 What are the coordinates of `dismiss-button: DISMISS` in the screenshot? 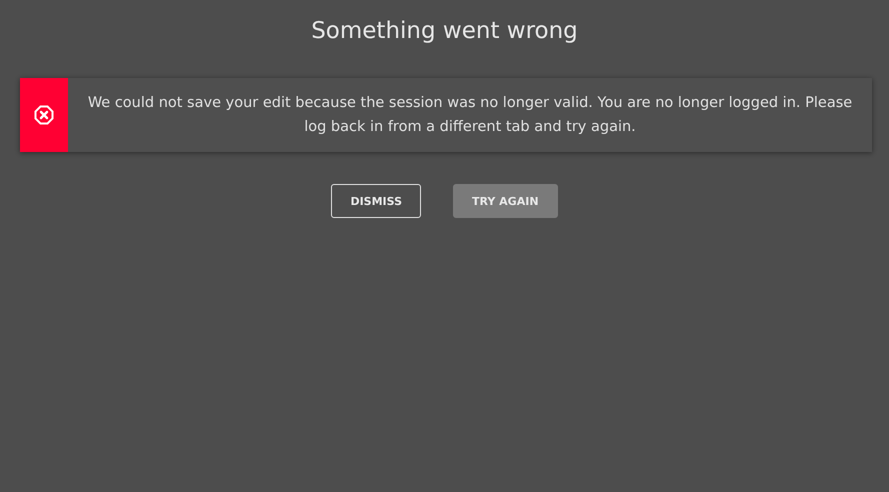 It's located at (376, 201).